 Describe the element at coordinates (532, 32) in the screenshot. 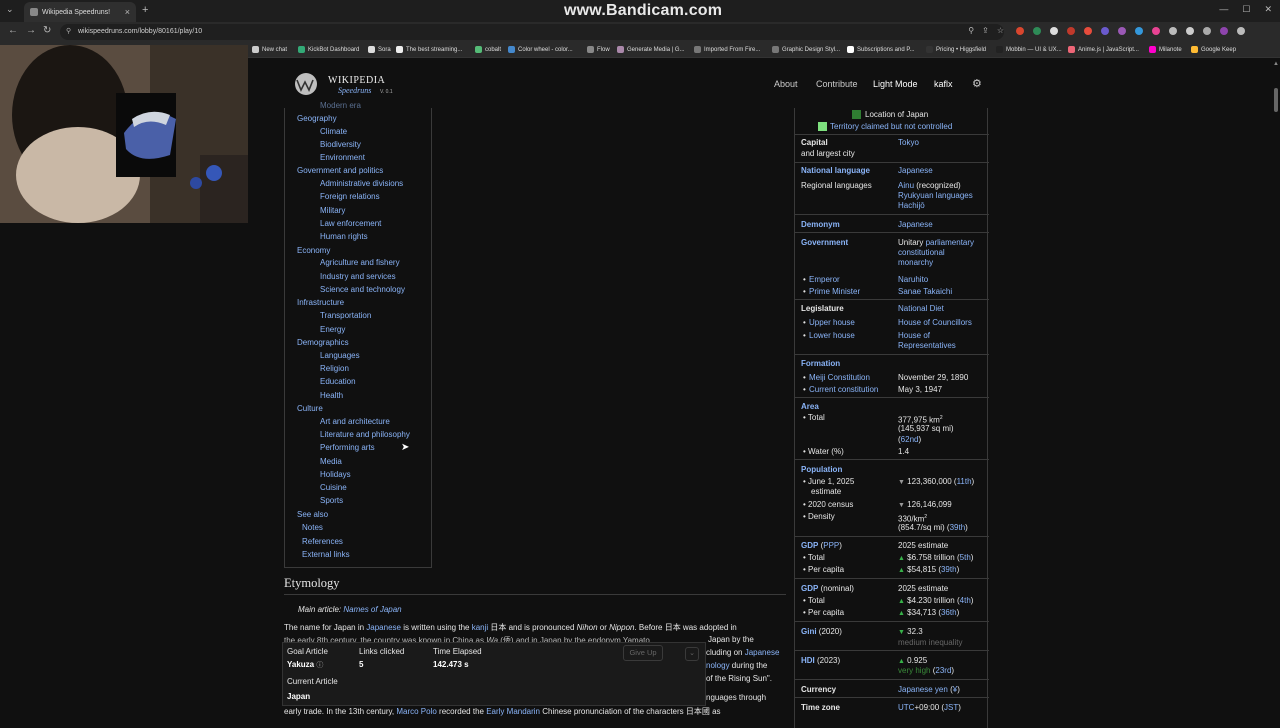

I see `url-field: ⚲ wikispeedruns.com/lobby/80161/play/10` at that location.